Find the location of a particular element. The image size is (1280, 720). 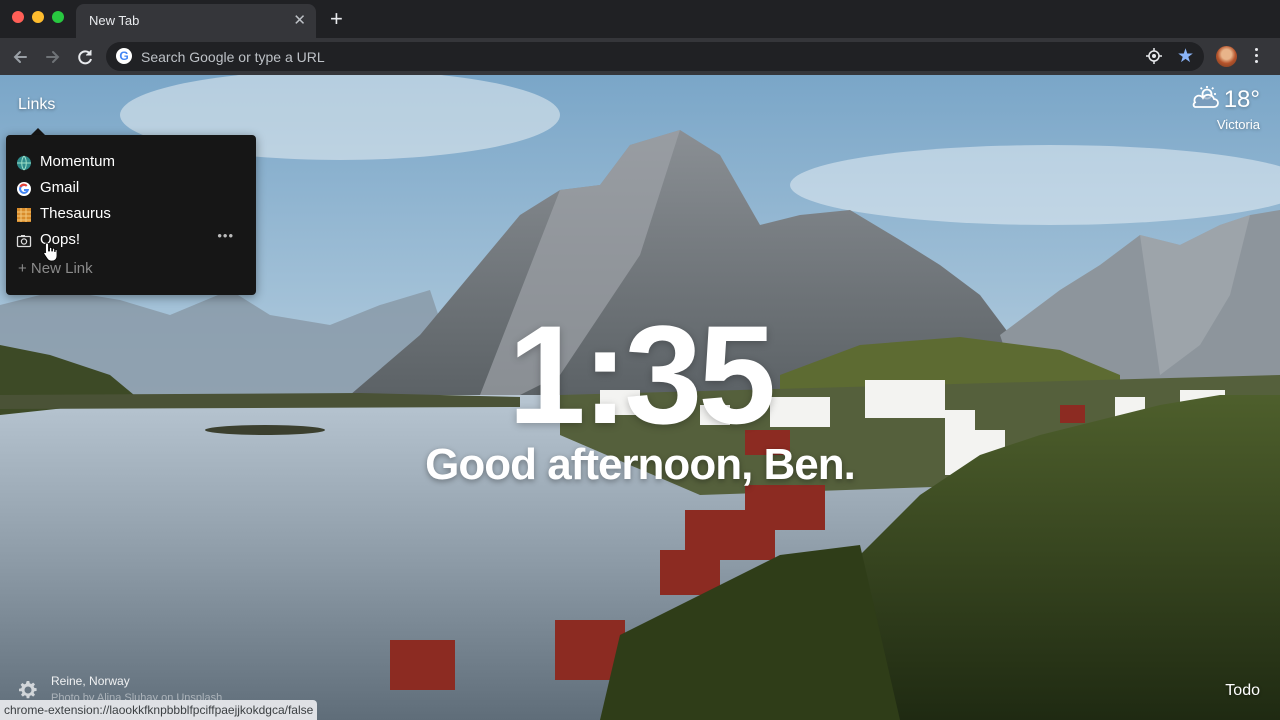

omnibox: G Search Google or type a URL ★ is located at coordinates (655, 56).